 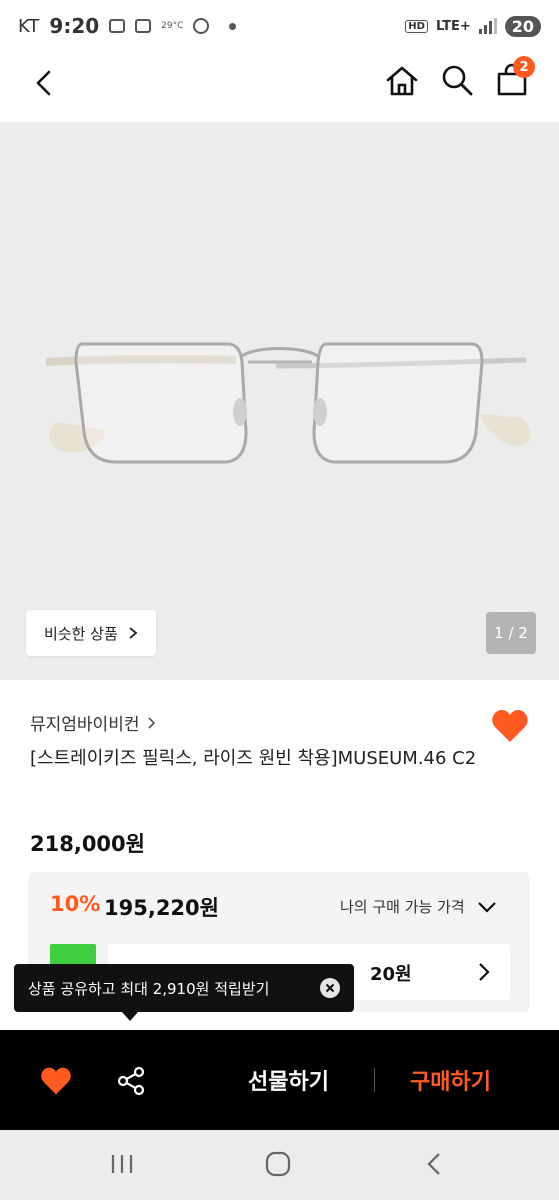 I want to click on share-reward-tooltip: 상품 공유하고 최대 2,910원 적립받기, so click(x=184, y=992).